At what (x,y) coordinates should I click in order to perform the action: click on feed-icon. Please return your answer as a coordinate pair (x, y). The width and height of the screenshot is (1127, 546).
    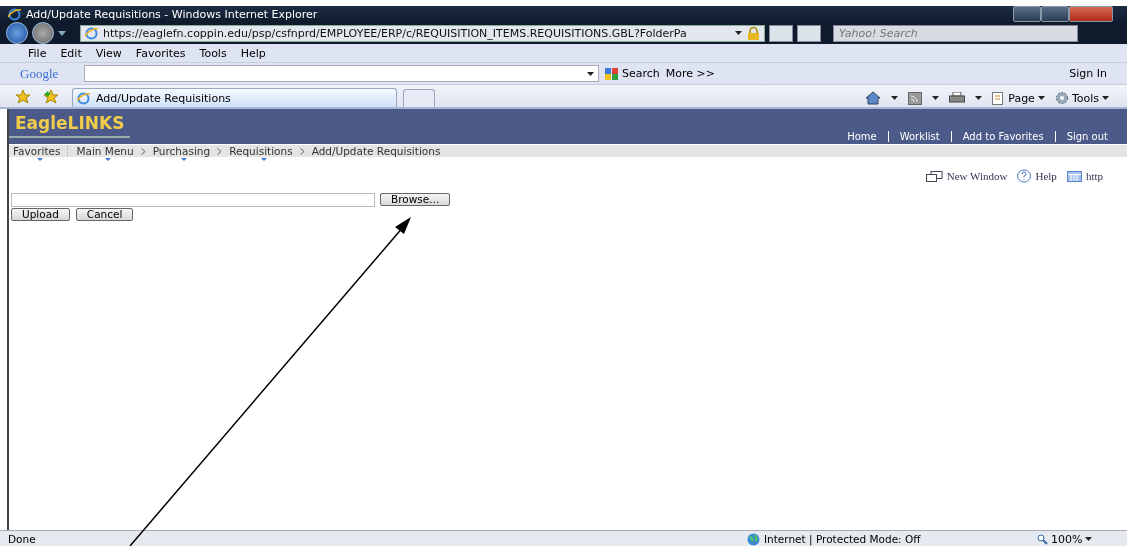
    Looking at the image, I should click on (915, 98).